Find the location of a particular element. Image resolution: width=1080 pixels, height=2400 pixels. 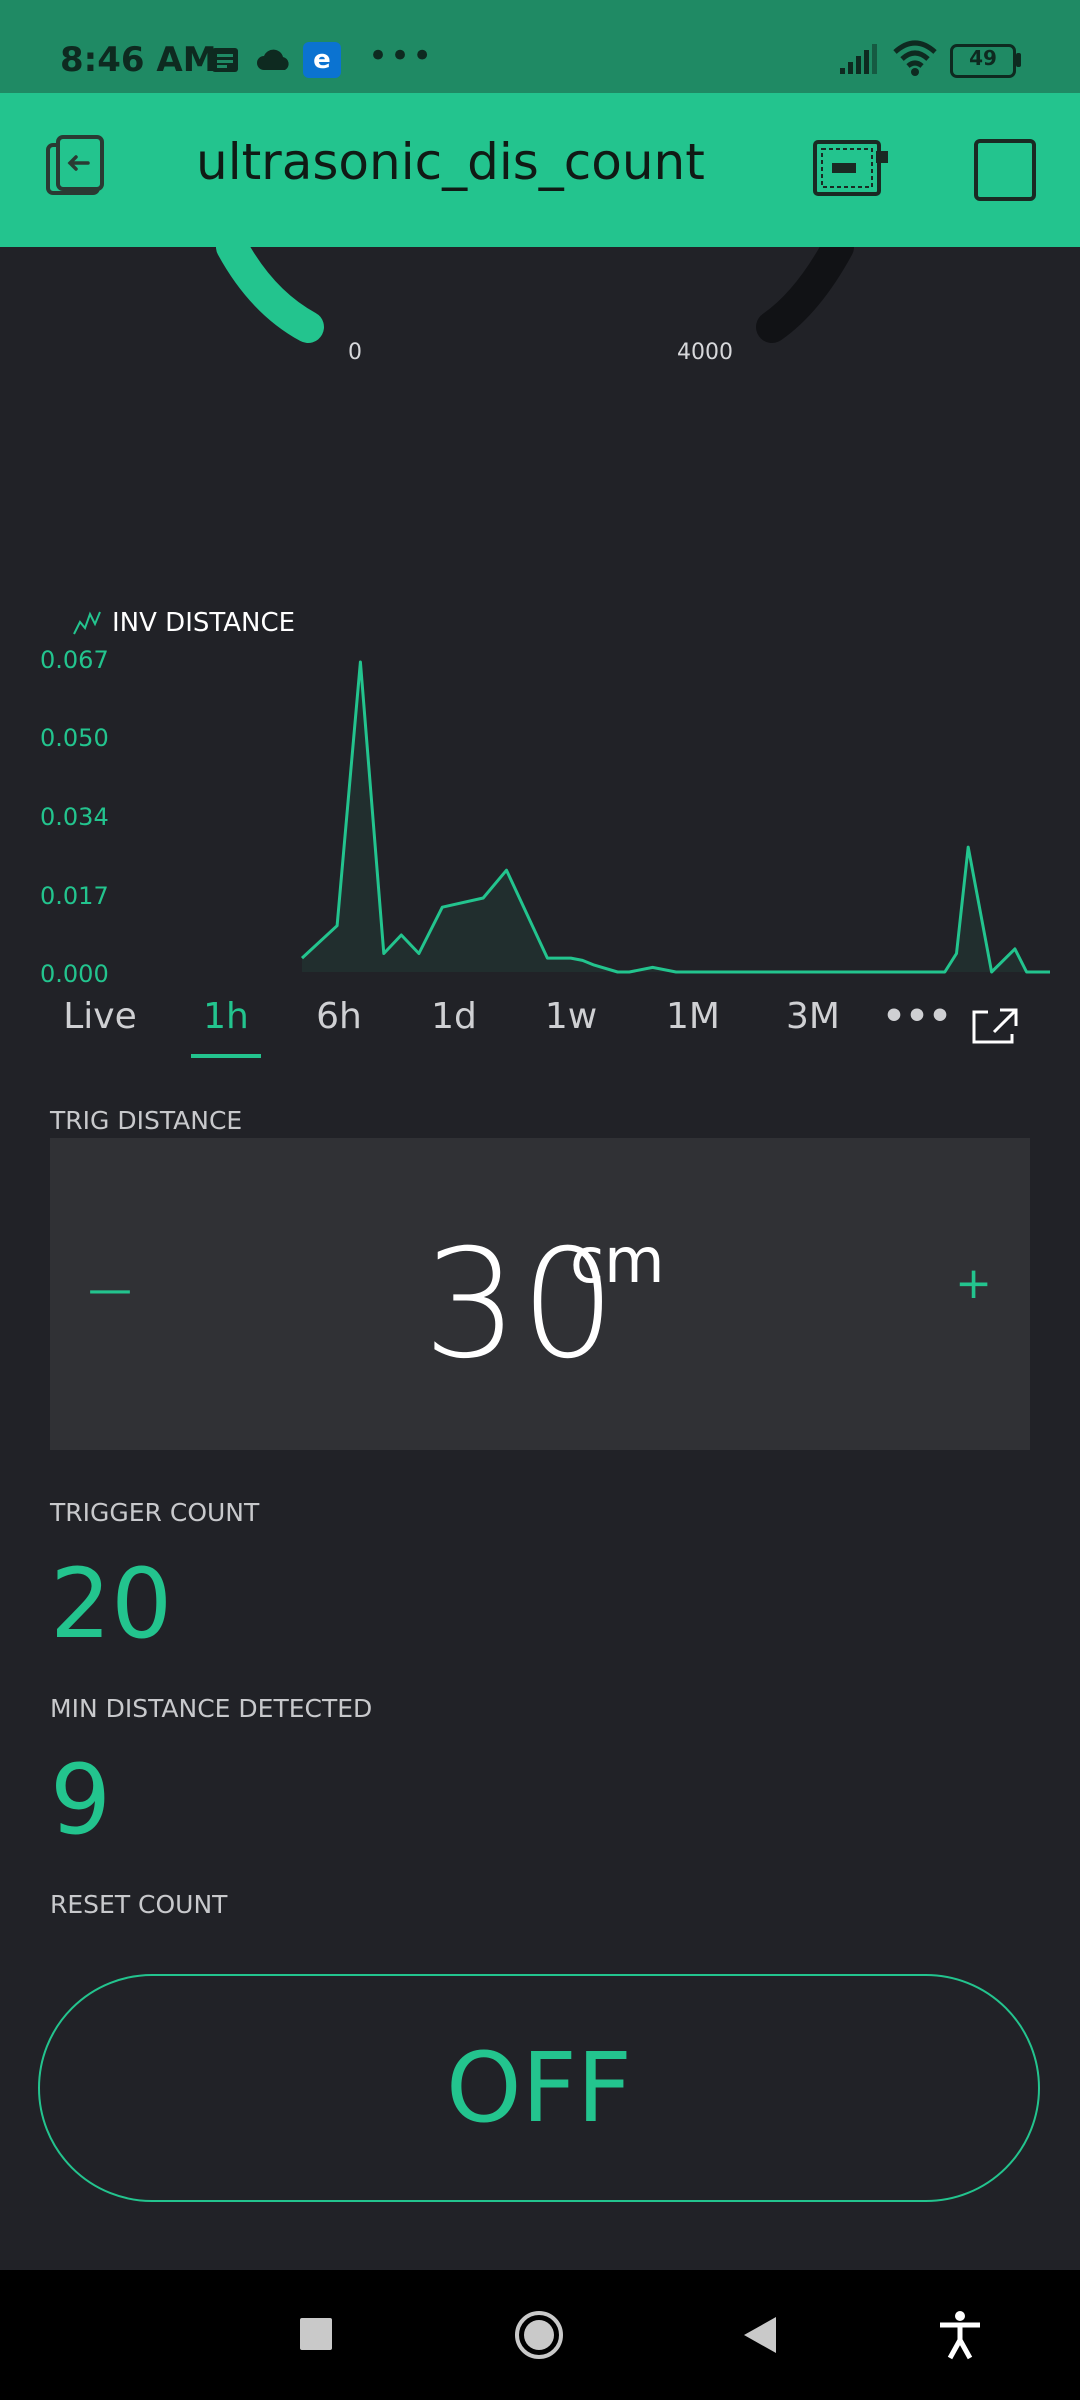

battery-icon: 49 is located at coordinates (985, 61).